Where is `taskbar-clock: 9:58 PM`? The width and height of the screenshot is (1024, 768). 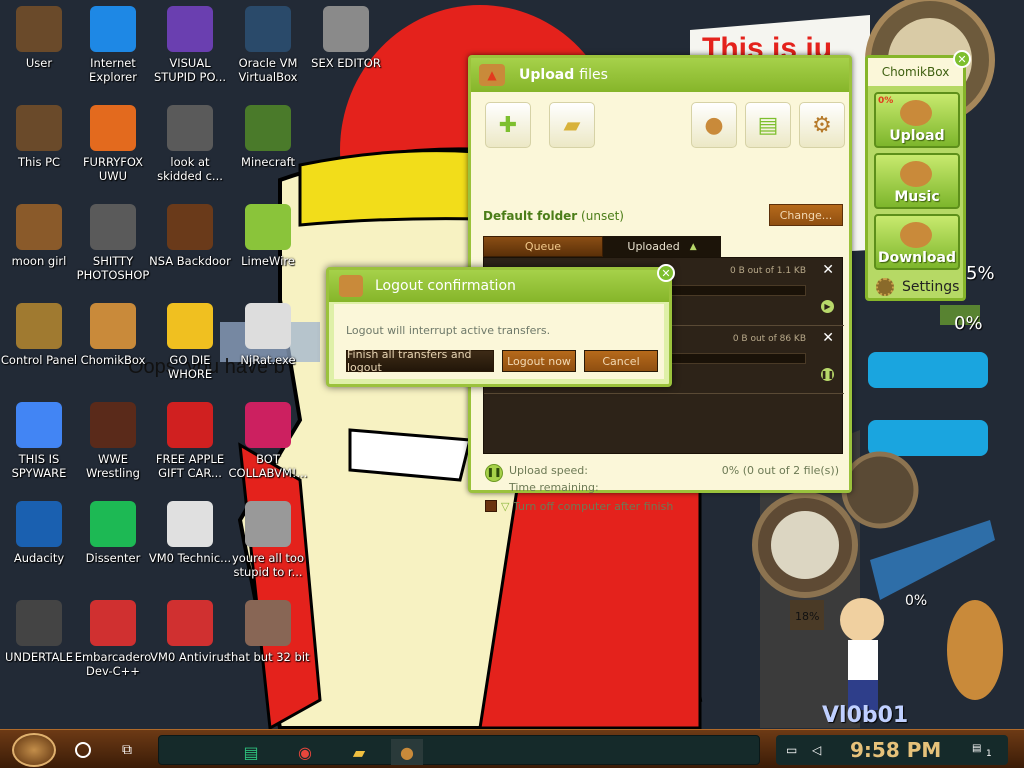 taskbar-clock: 9:58 PM is located at coordinates (895, 750).